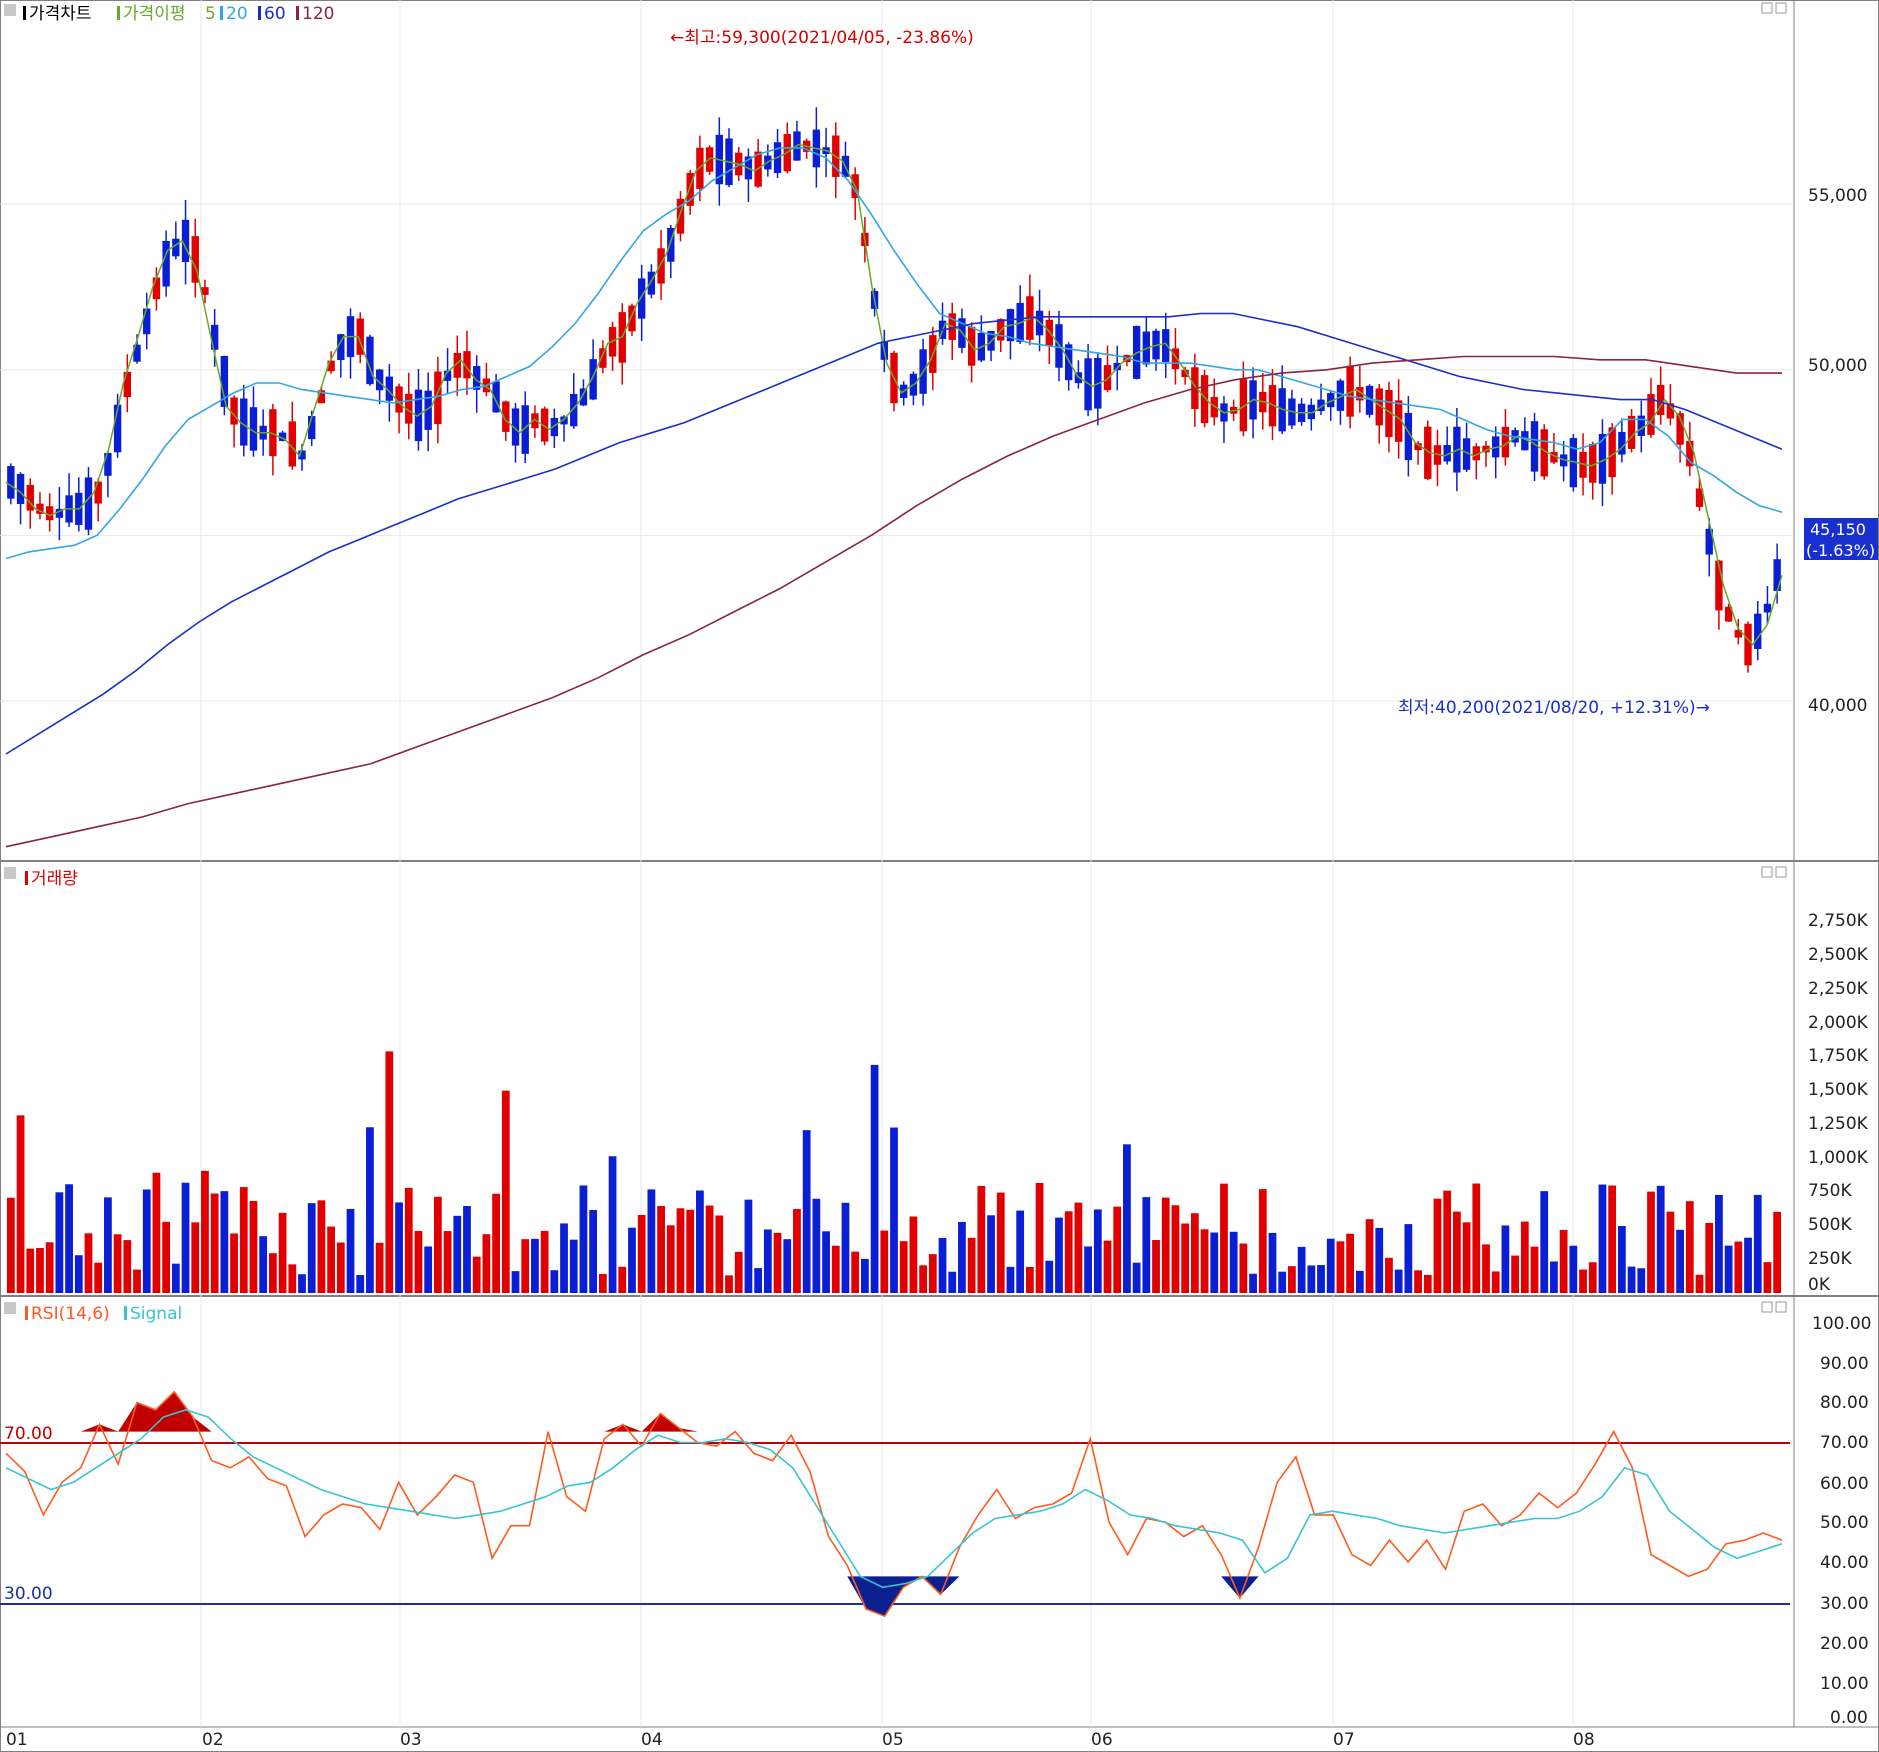 The width and height of the screenshot is (1879, 1752). Describe the element at coordinates (1830, 1259) in the screenshot. I see `vol-tick: 250K` at that location.